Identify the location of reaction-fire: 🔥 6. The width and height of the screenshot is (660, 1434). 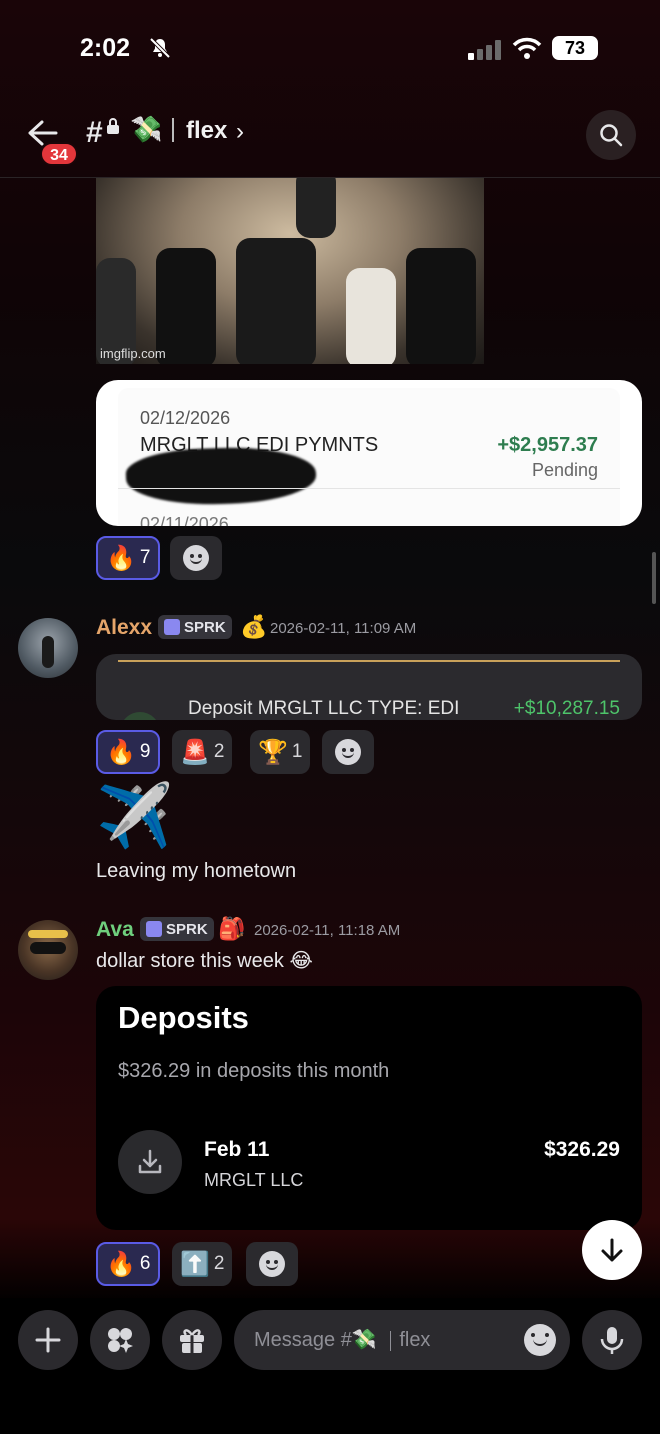
(128, 1264).